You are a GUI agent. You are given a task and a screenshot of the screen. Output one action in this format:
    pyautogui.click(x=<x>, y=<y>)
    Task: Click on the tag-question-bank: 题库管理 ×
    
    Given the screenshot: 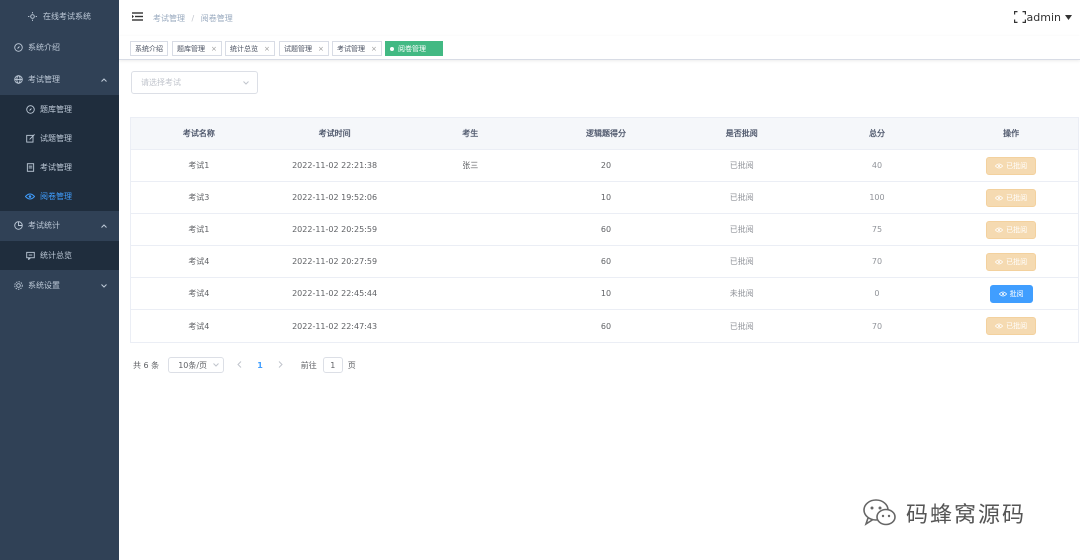 What is the action you would take?
    pyautogui.click(x=197, y=48)
    